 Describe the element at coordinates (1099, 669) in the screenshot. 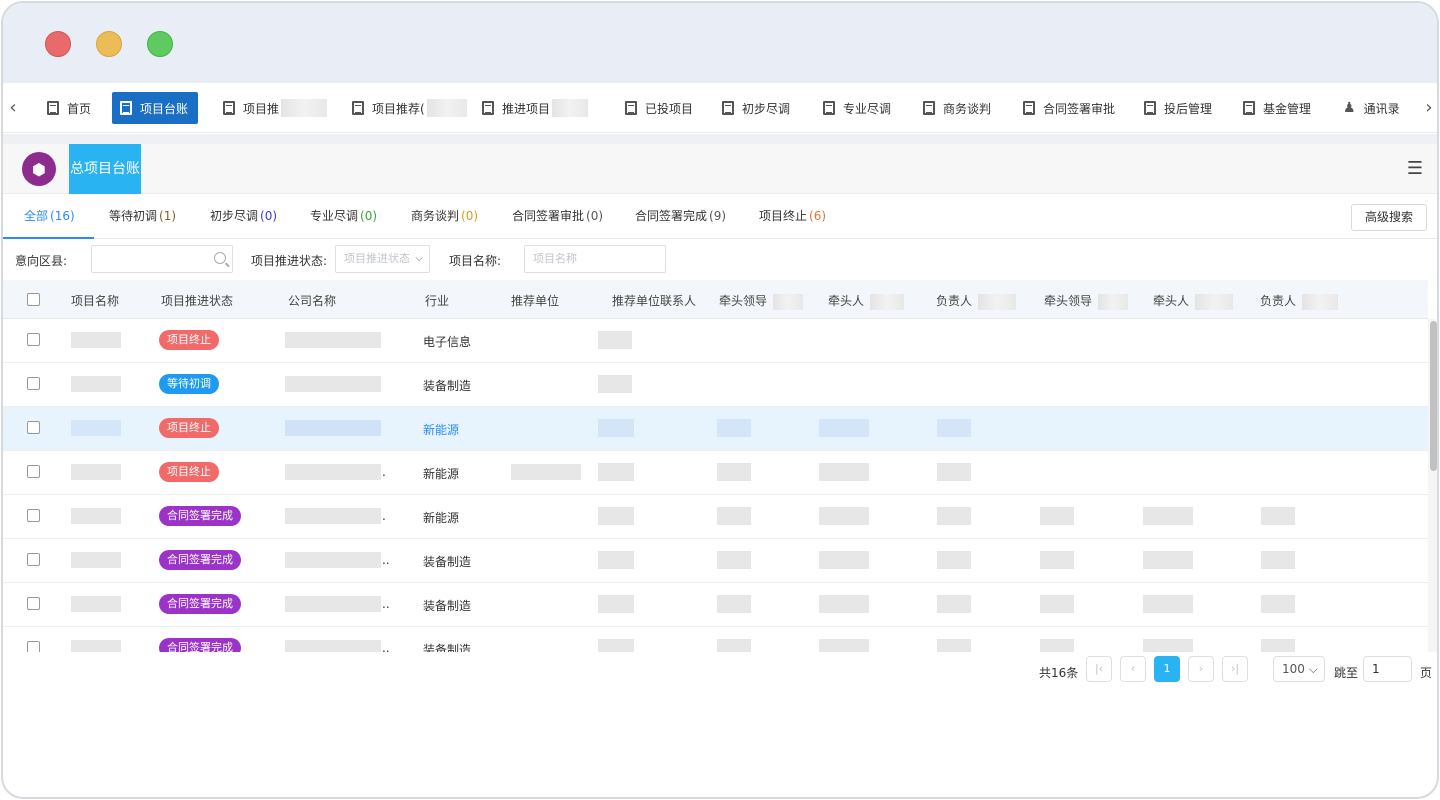

I see `first-page-button: |‹` at that location.